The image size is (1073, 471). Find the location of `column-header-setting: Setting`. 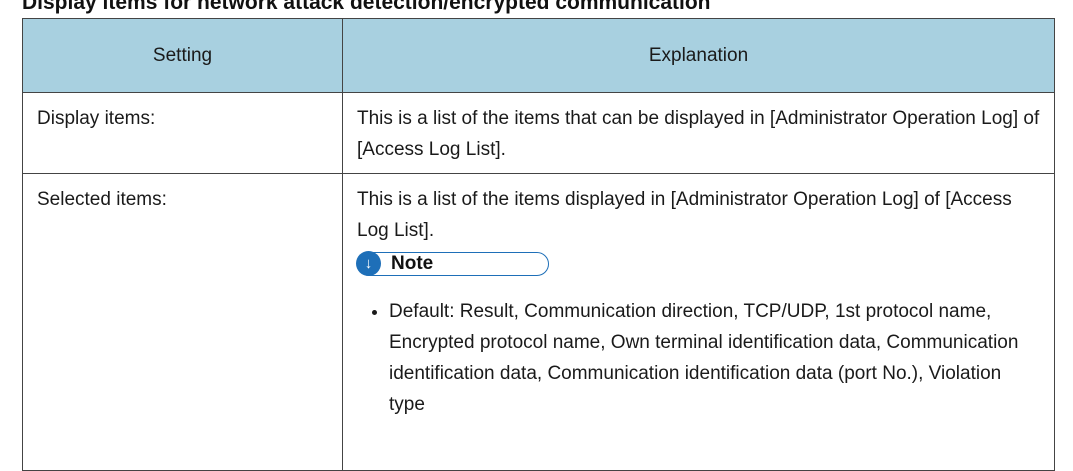

column-header-setting: Setting is located at coordinates (182, 55).